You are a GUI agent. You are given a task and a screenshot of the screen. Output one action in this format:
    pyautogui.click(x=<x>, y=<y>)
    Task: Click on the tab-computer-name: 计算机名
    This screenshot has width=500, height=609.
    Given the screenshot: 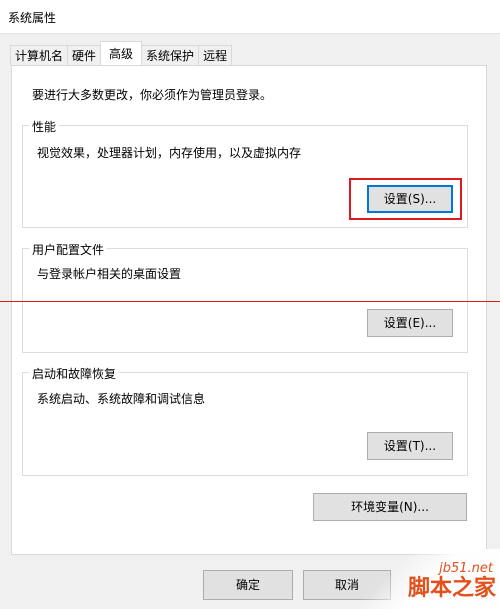 What is the action you would take?
    pyautogui.click(x=39, y=55)
    